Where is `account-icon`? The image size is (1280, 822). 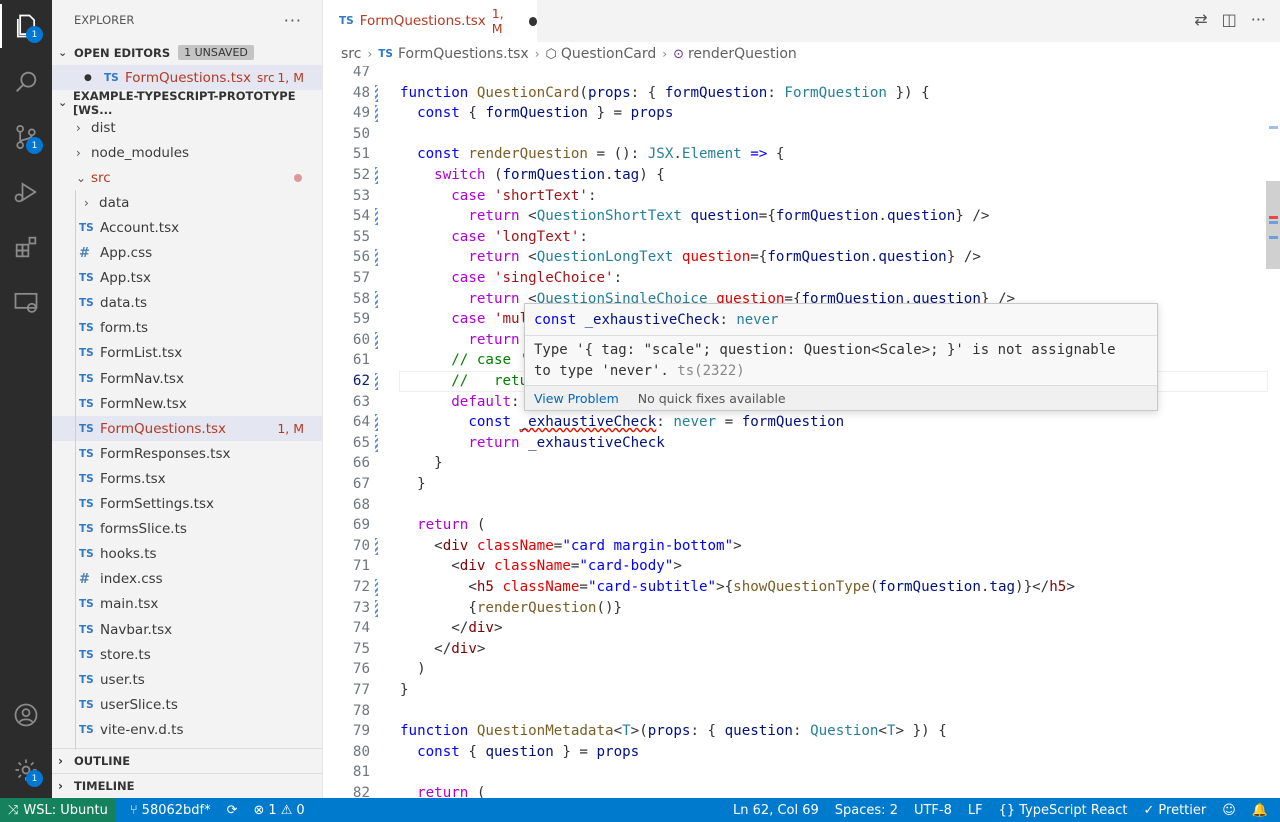 account-icon is located at coordinates (26, 715).